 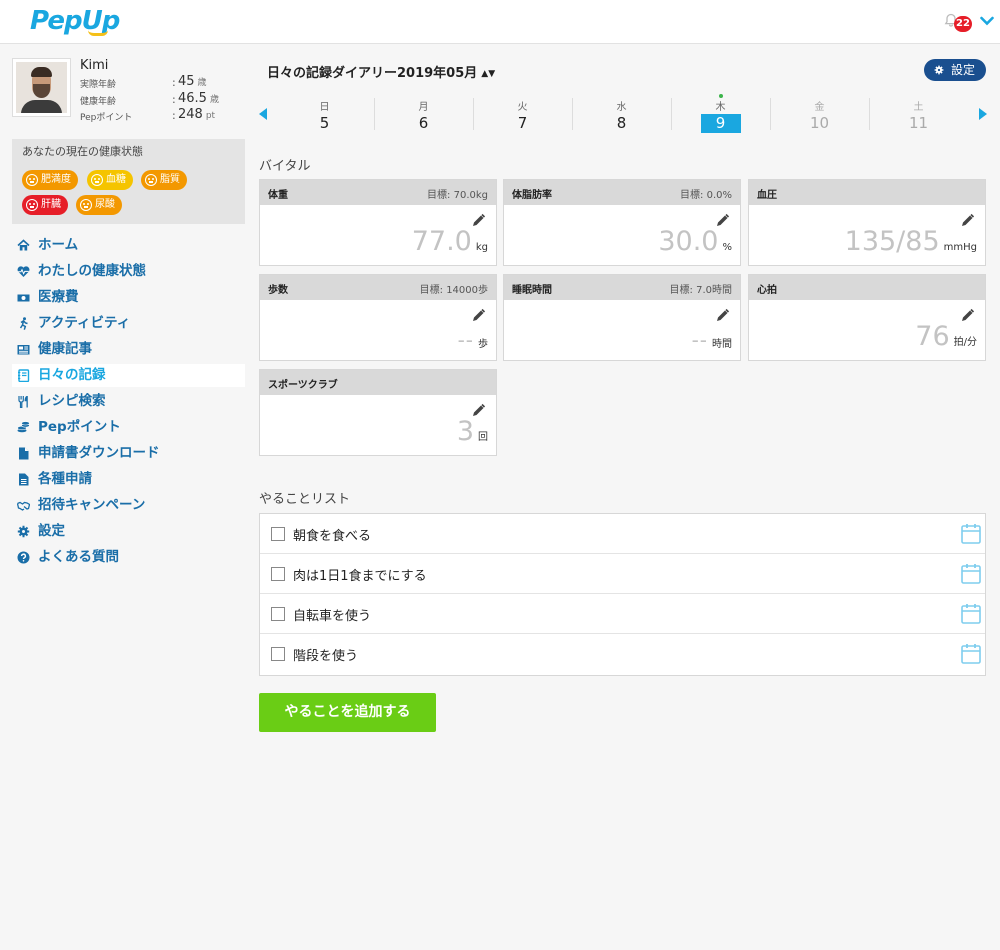 I want to click on nav-item-form-download: 申請書ダウンロード, so click(x=128, y=453).